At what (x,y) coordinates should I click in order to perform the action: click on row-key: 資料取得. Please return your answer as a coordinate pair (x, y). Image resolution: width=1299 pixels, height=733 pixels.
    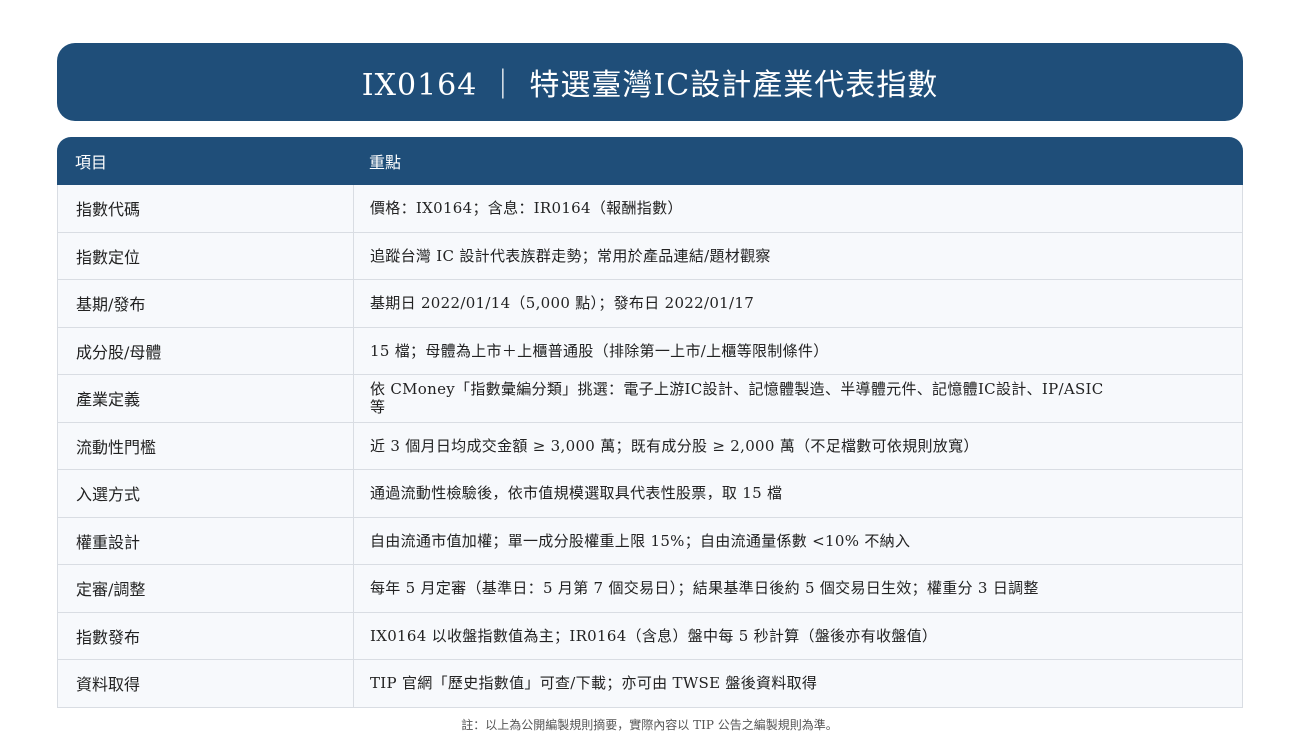
    Looking at the image, I should click on (206, 683).